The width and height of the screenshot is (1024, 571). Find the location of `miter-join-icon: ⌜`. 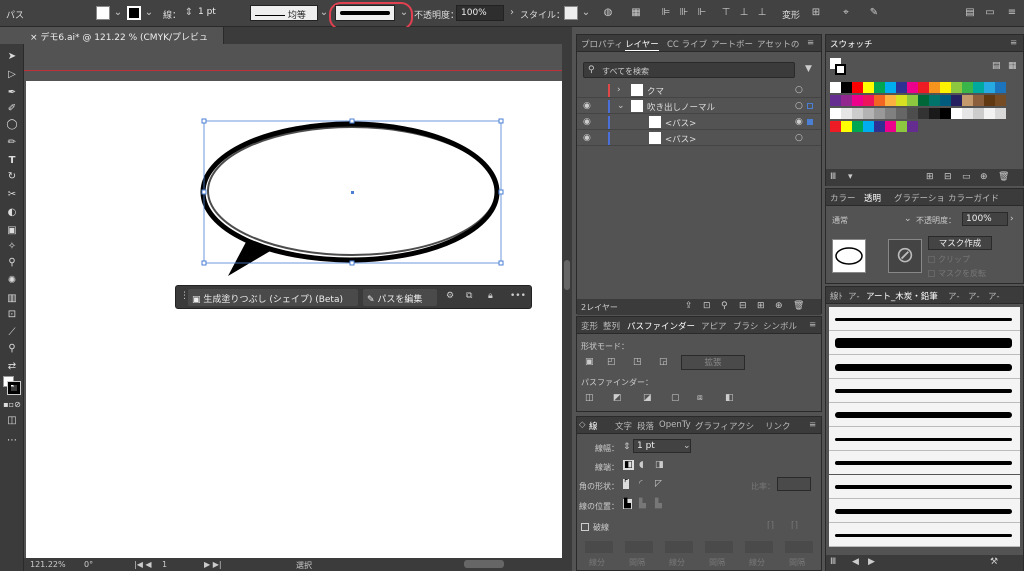

miter-join-icon: ⌜ is located at coordinates (626, 484).